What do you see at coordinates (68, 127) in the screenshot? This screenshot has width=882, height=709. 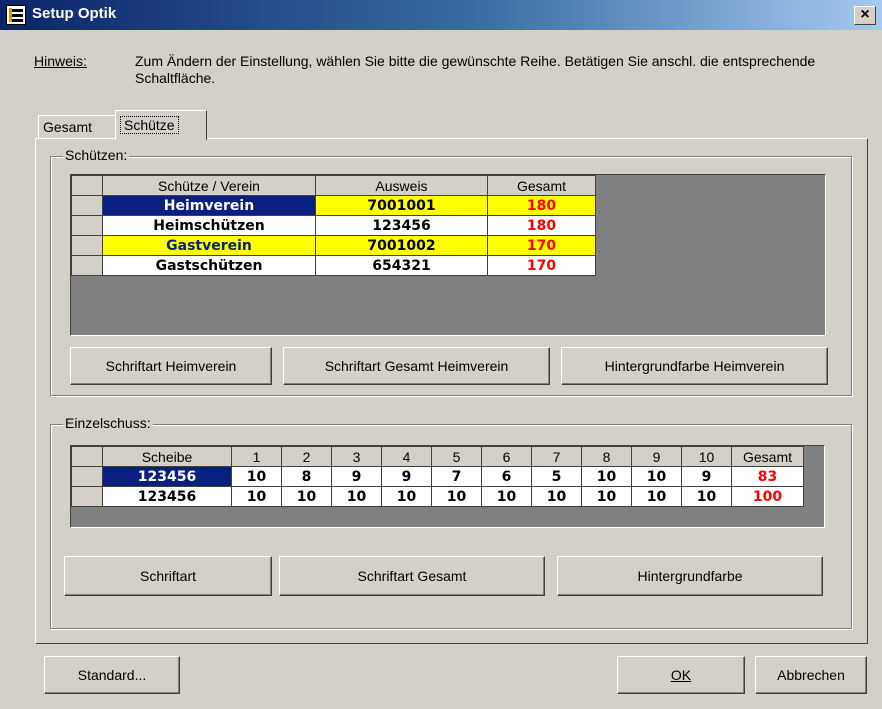 I see `tab-gesamt-label: Gesamt` at bounding box center [68, 127].